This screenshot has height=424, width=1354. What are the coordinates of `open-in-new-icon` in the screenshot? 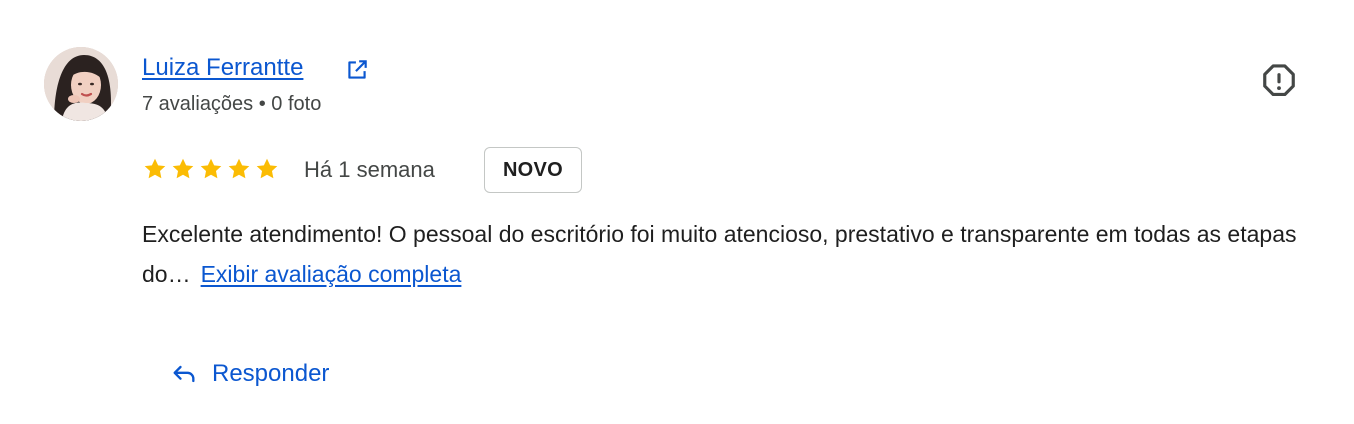 It's located at (357, 70).